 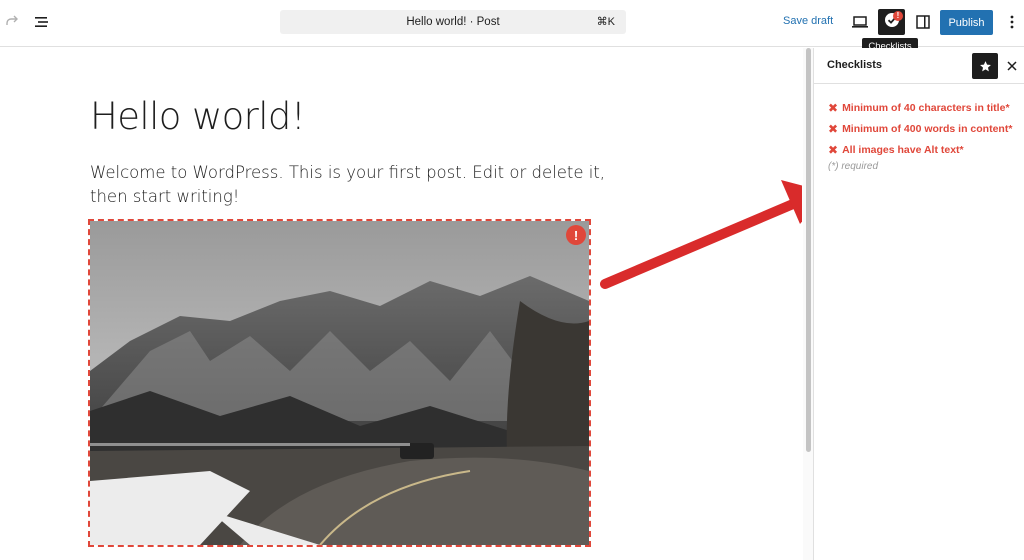 I want to click on image-warning-icon: !, so click(x=576, y=235).